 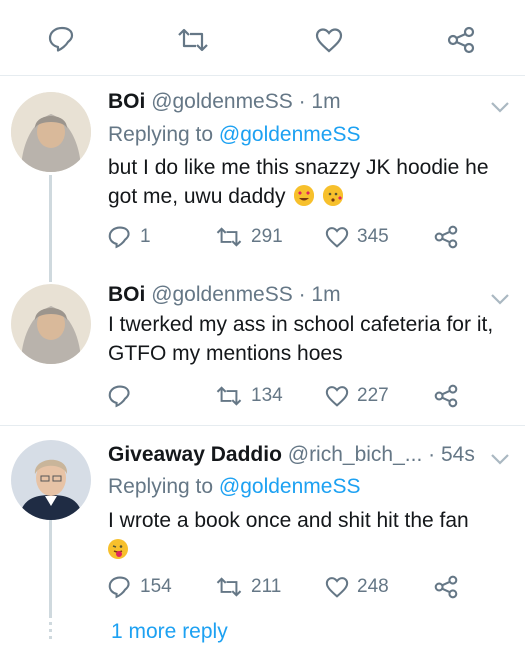 I want to click on reply-count: 154, so click(x=156, y=586).